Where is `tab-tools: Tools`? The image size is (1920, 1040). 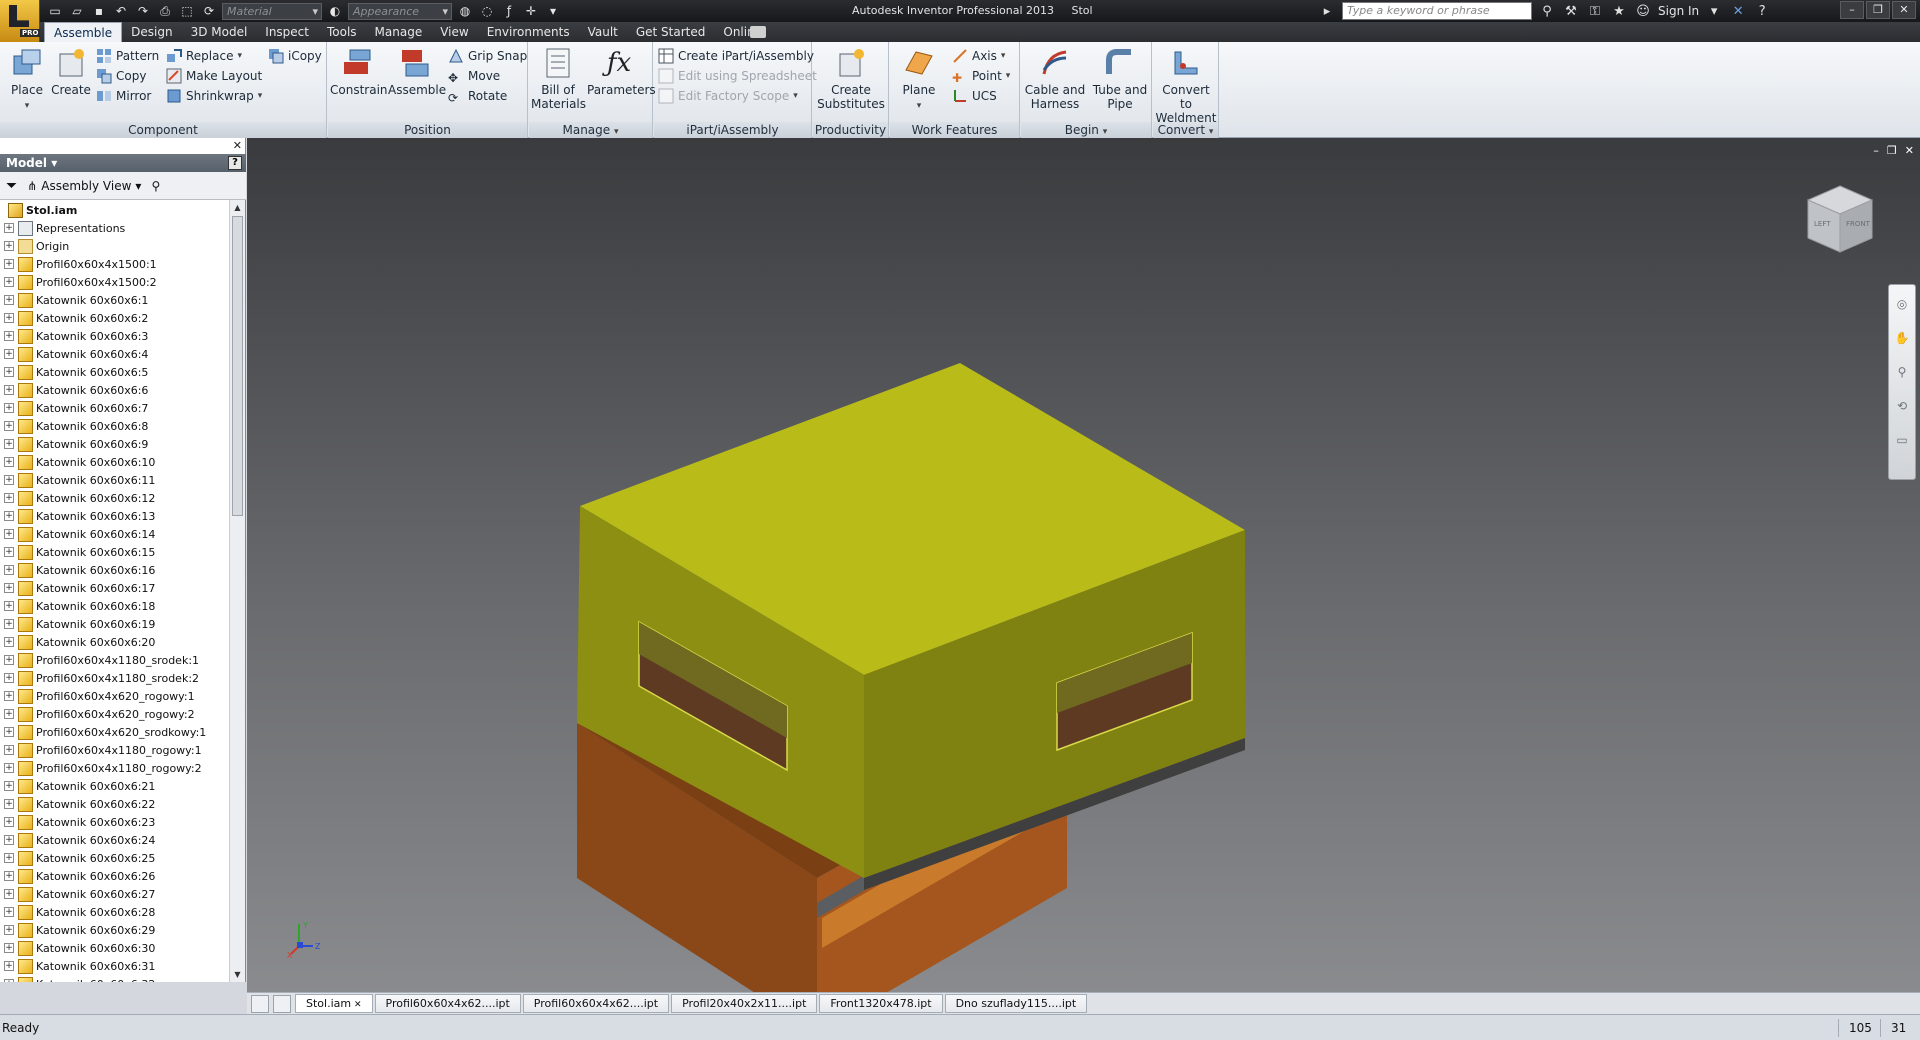
tab-tools: Tools is located at coordinates (342, 32).